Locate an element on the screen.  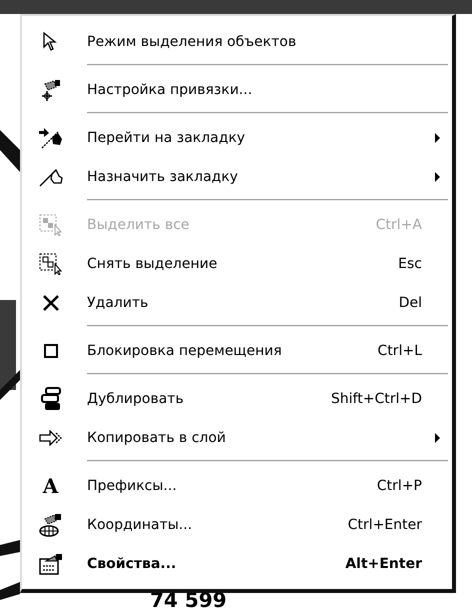
menu-item: Копировать в слой is located at coordinates (237, 437).